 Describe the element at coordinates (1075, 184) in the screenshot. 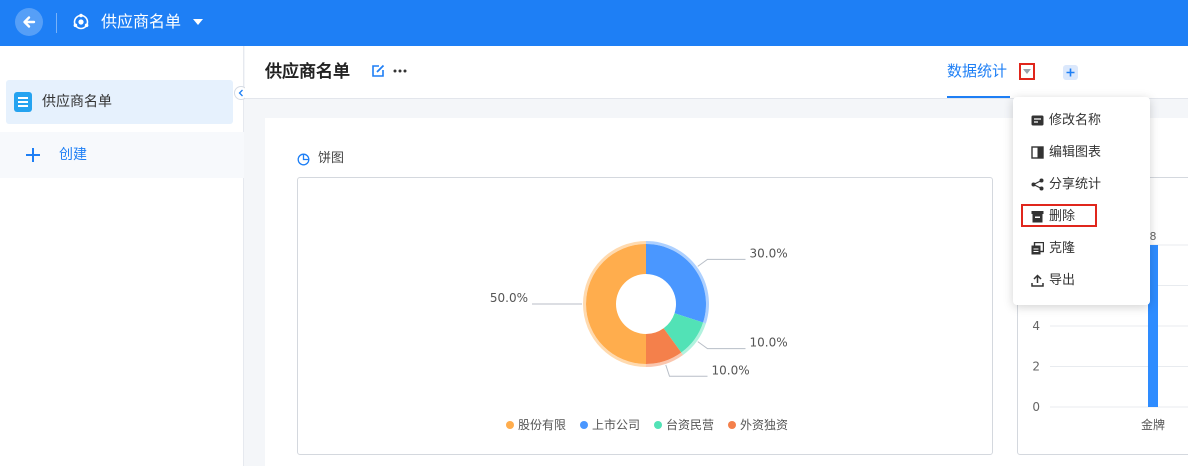

I see `menu-item-label: 分享统计` at that location.